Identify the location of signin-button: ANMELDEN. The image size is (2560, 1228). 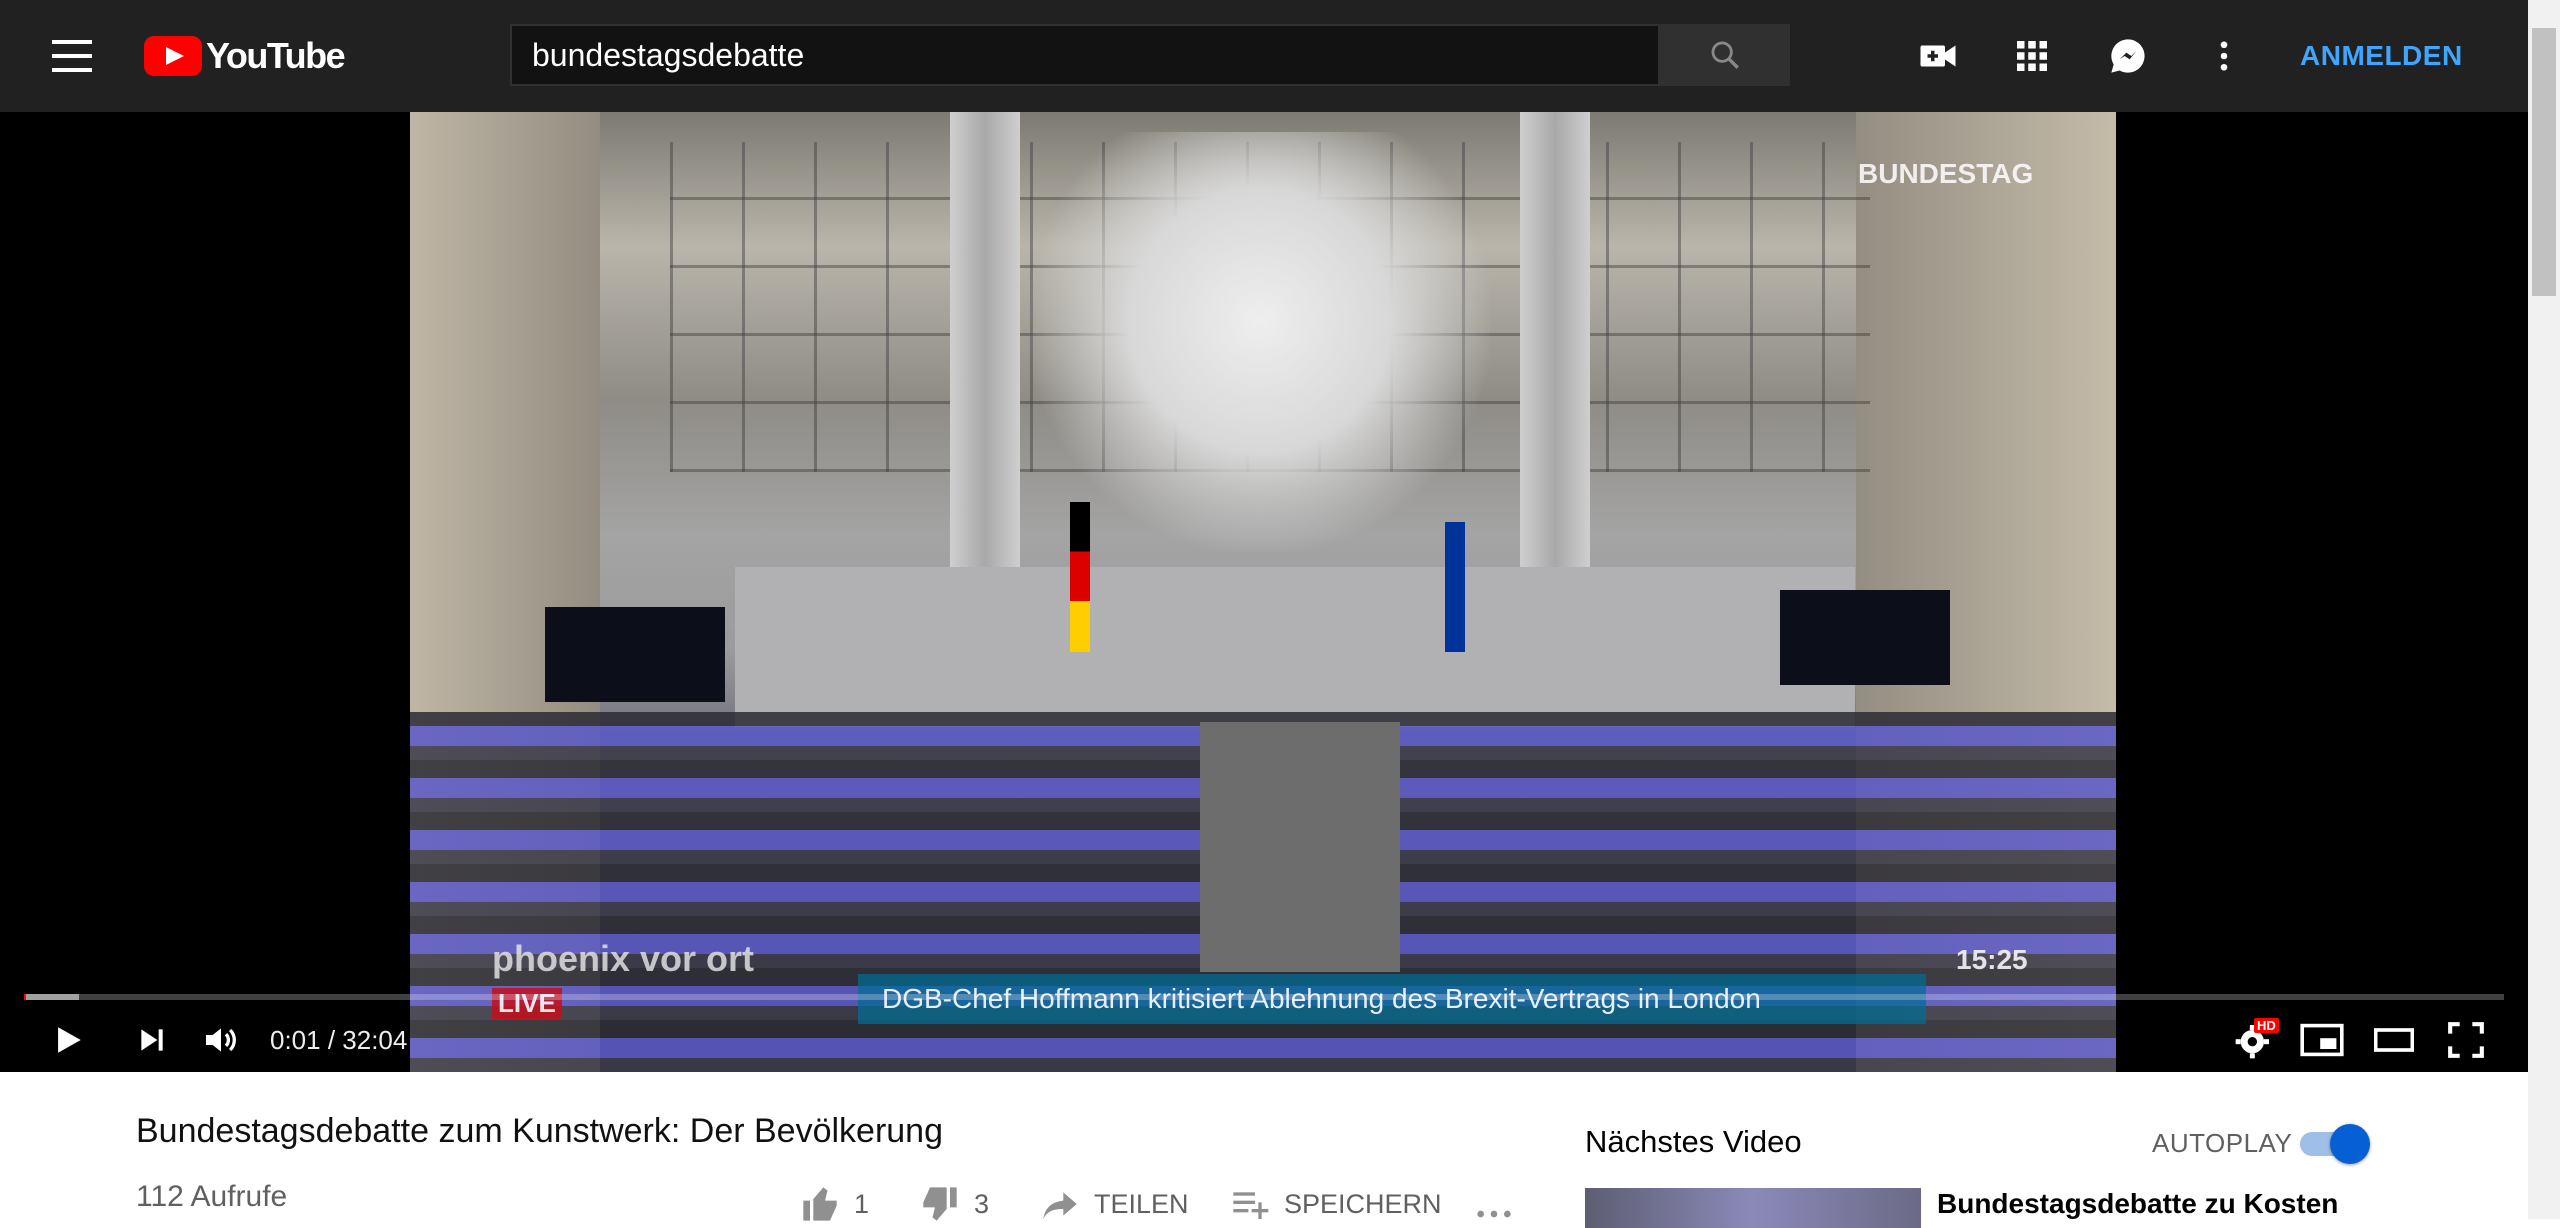
(2381, 56).